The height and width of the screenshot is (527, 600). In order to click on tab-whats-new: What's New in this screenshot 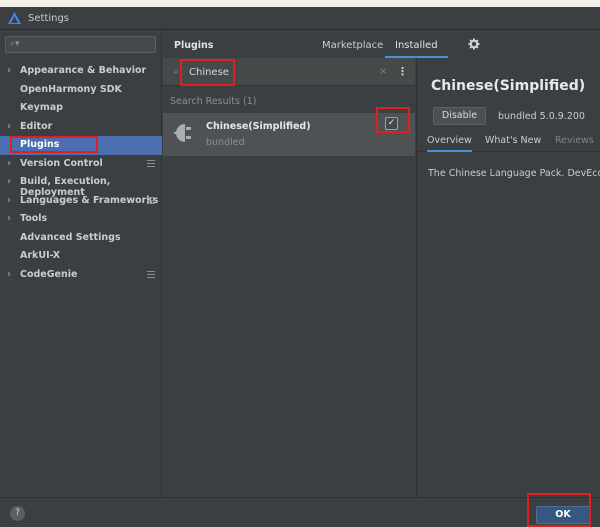, I will do `click(513, 140)`.